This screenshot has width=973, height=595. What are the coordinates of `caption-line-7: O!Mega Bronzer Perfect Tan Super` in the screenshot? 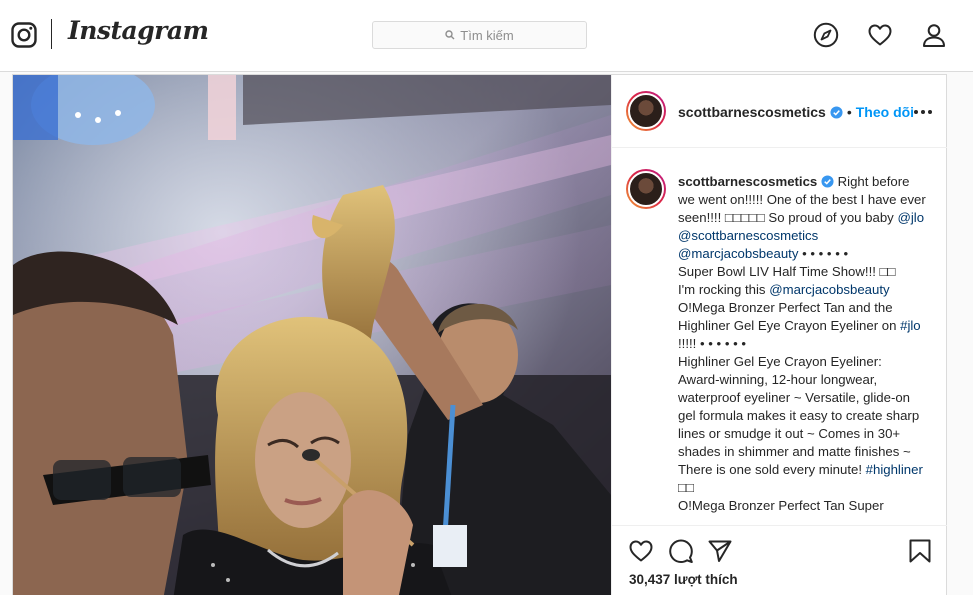 It's located at (781, 505).